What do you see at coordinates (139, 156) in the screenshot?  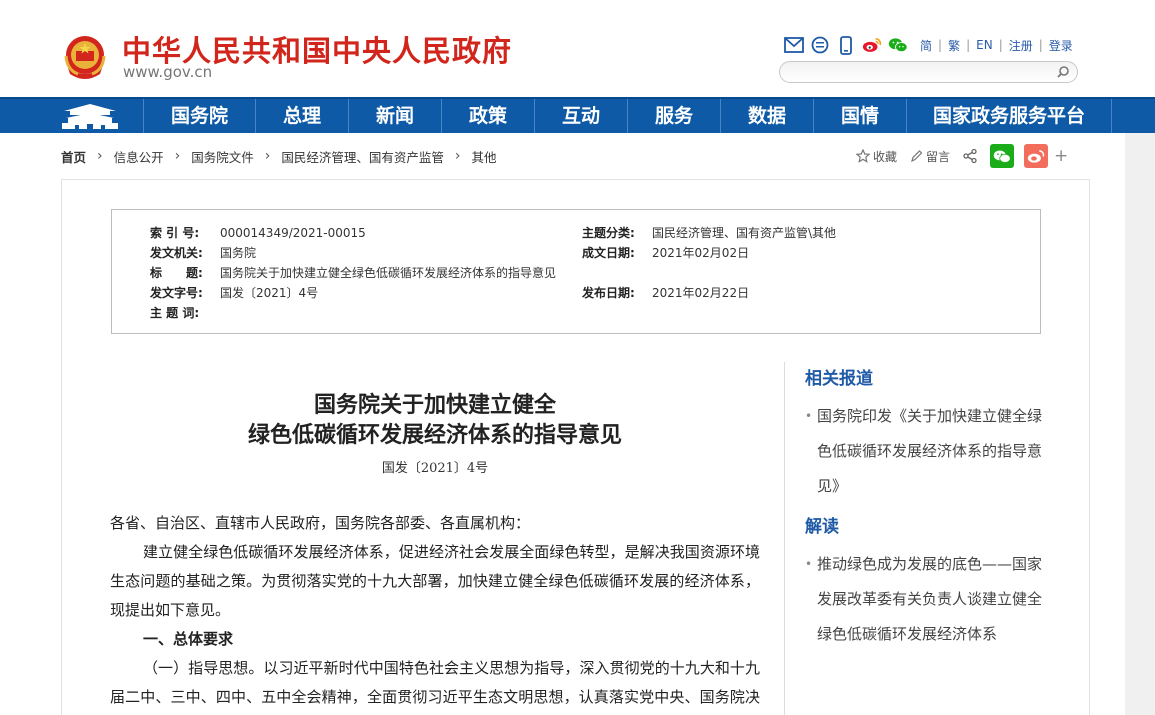 I see `breadcrumb-info-disclosure: 信息公开` at bounding box center [139, 156].